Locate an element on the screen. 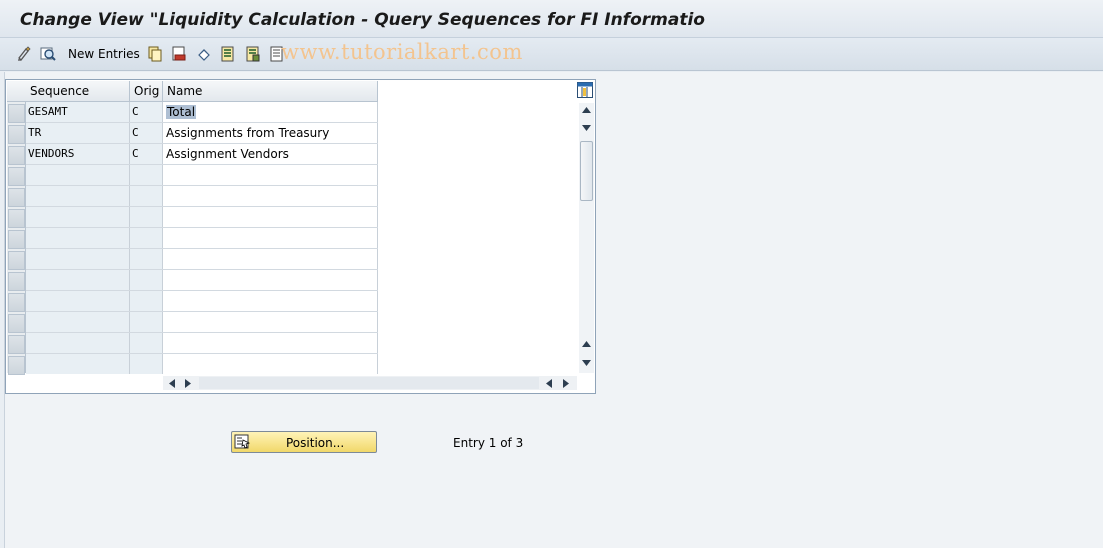 The image size is (1103, 548). table-row: GESAMT C Total is located at coordinates (202, 112).